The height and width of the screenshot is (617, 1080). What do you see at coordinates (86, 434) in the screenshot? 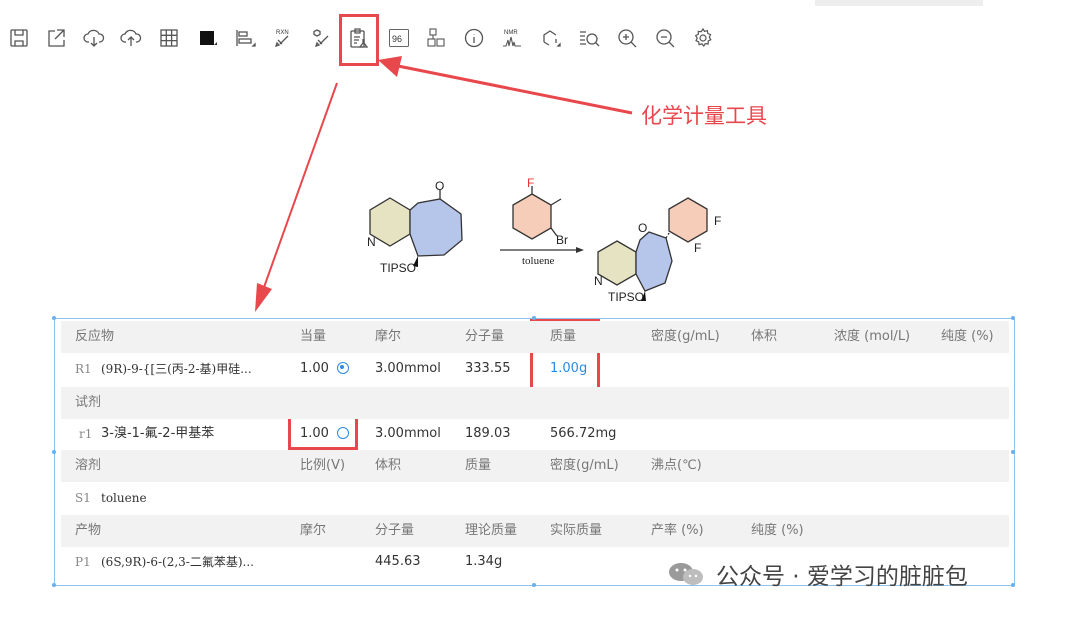
I see `row-id: r1` at bounding box center [86, 434].